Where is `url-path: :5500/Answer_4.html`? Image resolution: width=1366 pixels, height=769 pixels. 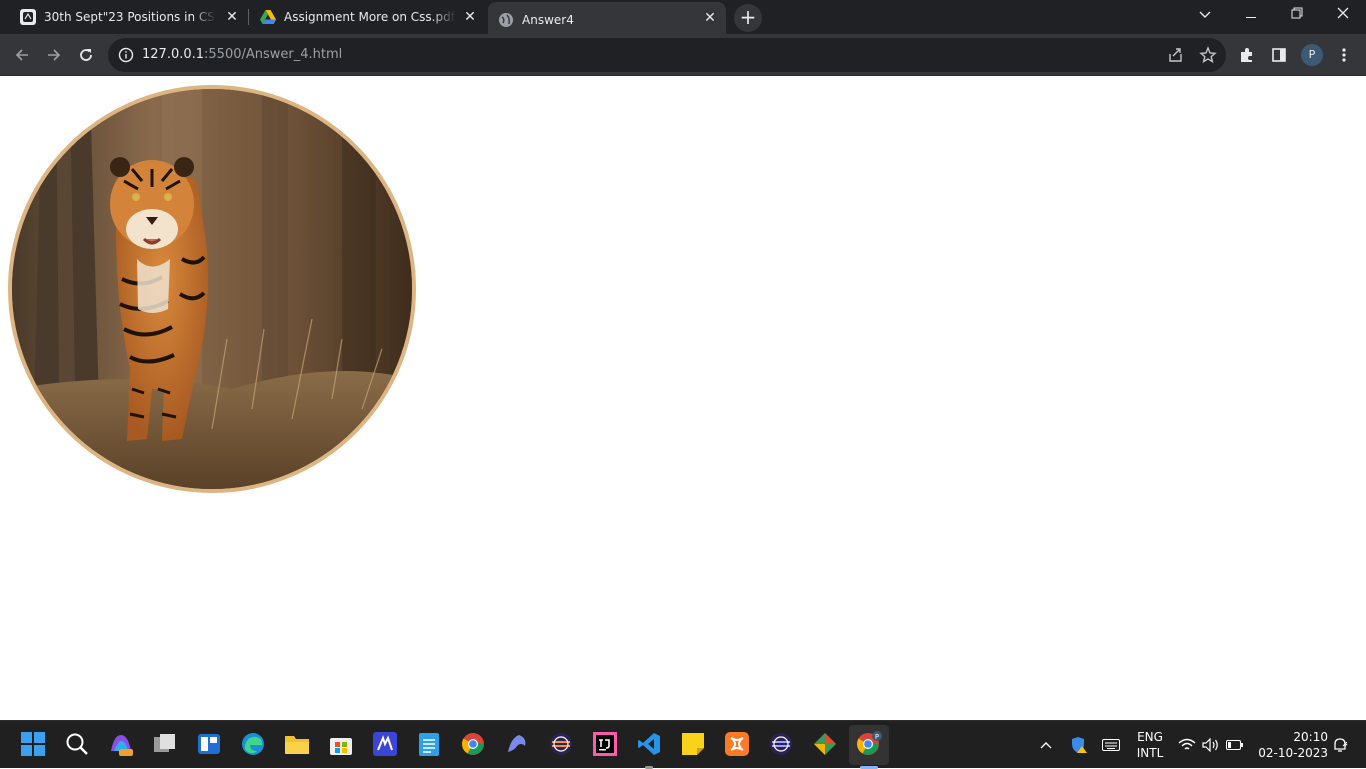
url-path: :5500/Answer_4.html is located at coordinates (273, 54).